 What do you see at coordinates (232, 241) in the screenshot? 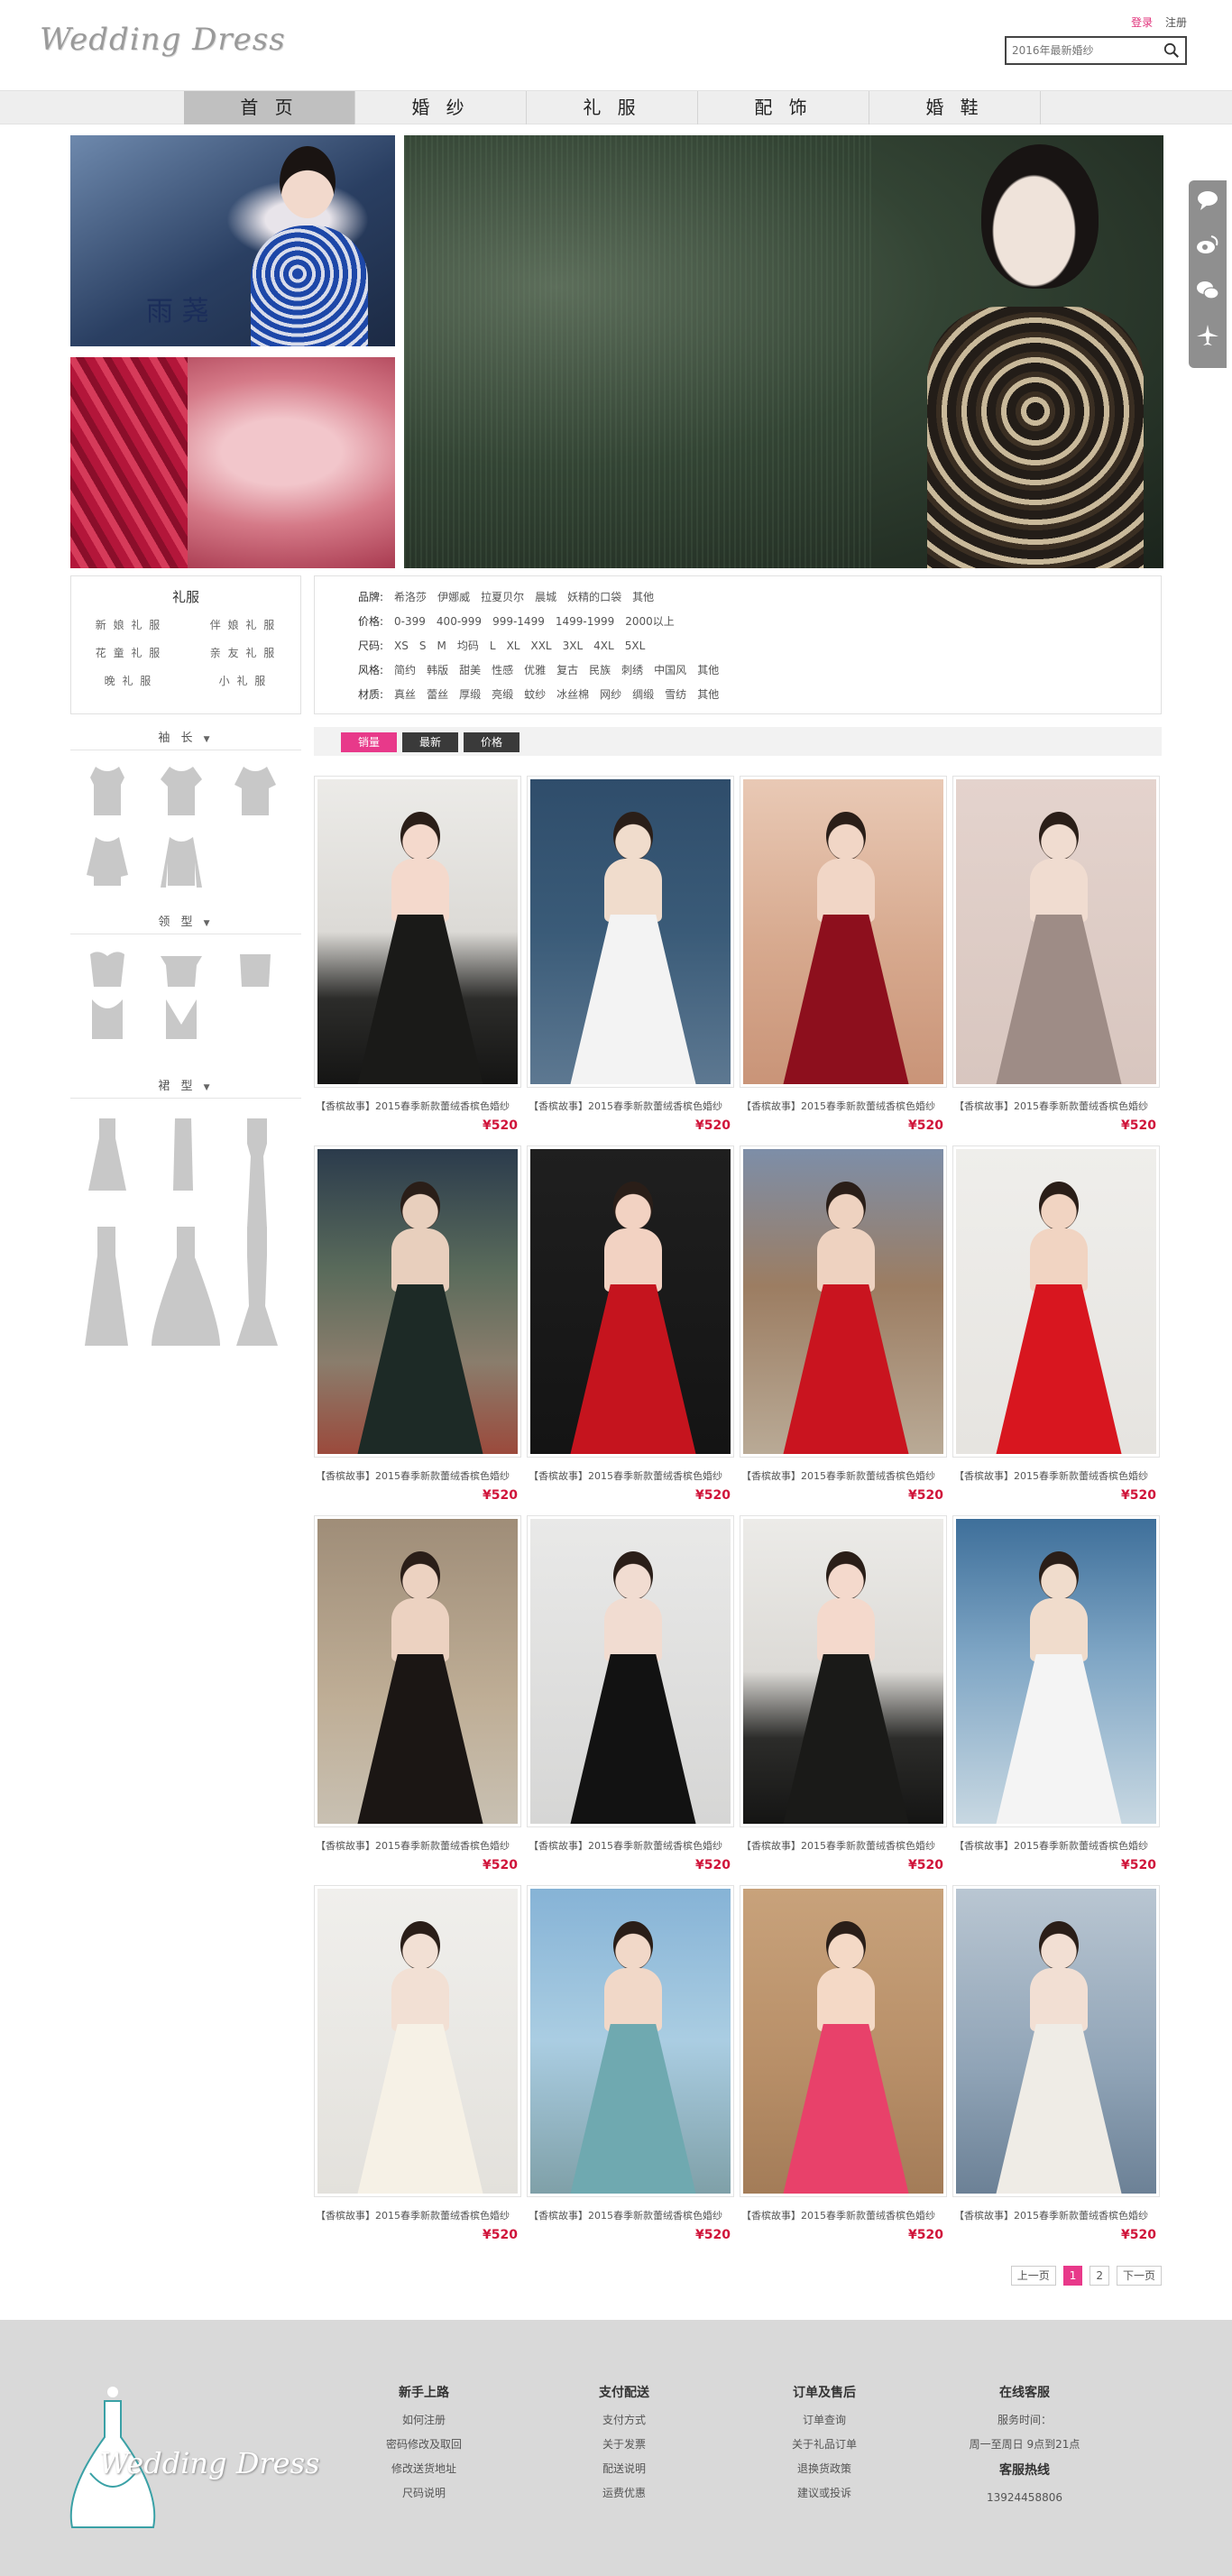
I see `banner-photo-blue-qipao: 雨 荛` at bounding box center [232, 241].